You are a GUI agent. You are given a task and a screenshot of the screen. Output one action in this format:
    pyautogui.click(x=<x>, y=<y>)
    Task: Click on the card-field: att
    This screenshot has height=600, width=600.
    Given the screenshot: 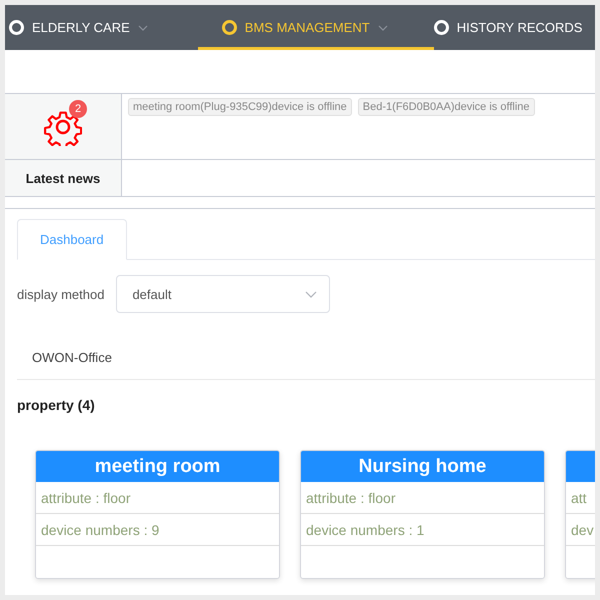 What is the action you would take?
    pyautogui.click(x=579, y=498)
    